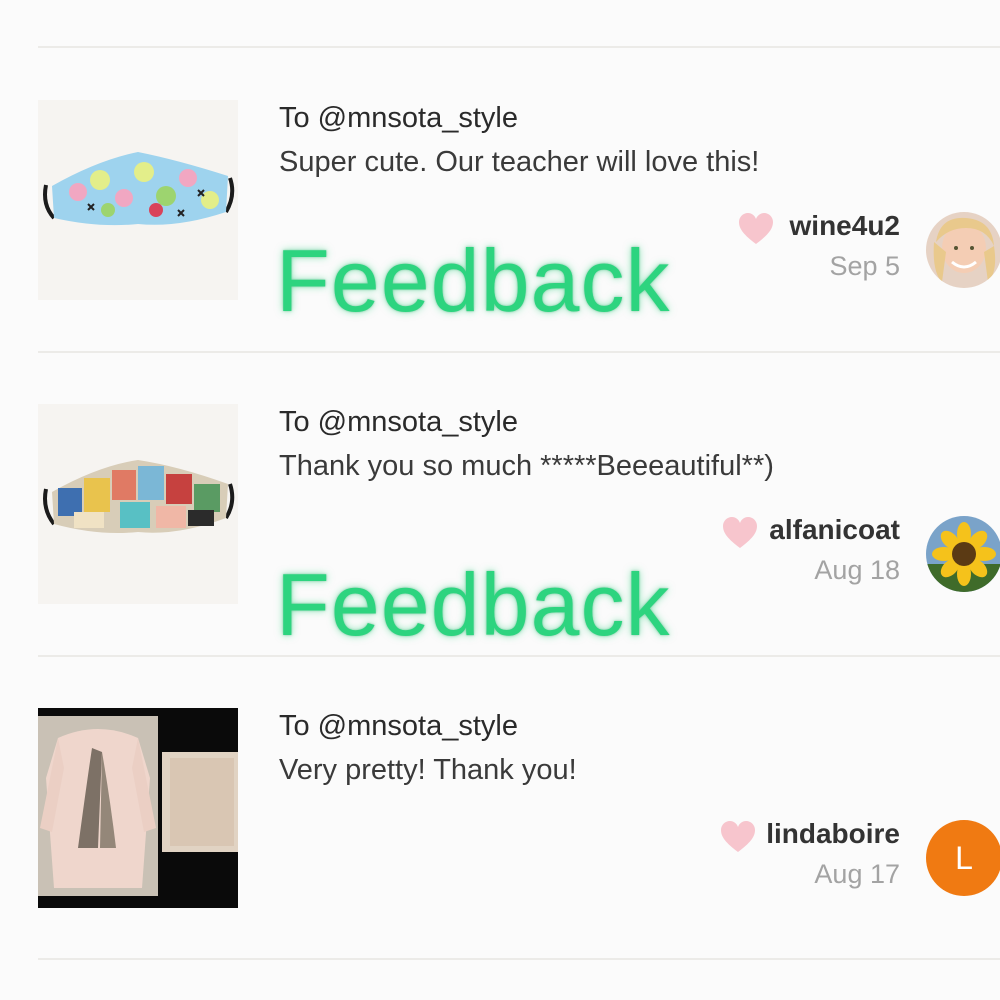  What do you see at coordinates (519, 162) in the screenshot?
I see `feedback-message: Super cute. Our teacher will love this!` at bounding box center [519, 162].